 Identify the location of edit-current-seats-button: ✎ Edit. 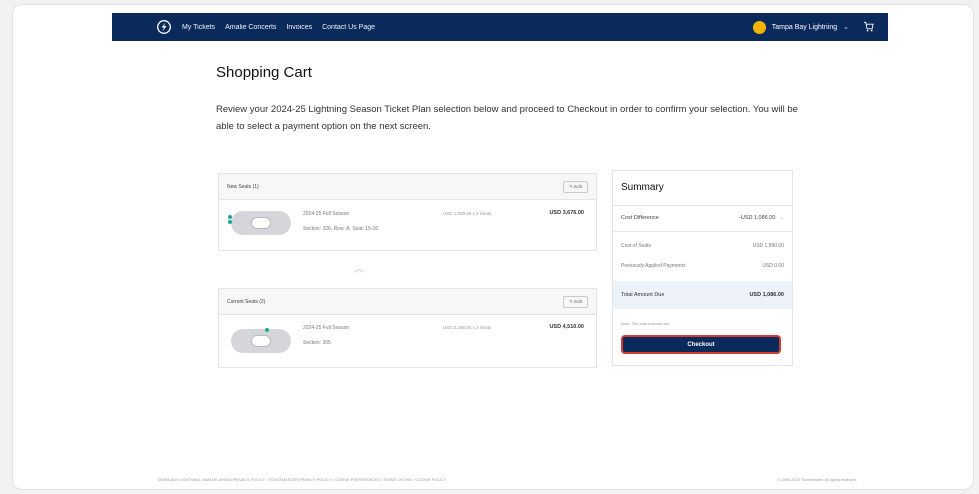
(575, 301).